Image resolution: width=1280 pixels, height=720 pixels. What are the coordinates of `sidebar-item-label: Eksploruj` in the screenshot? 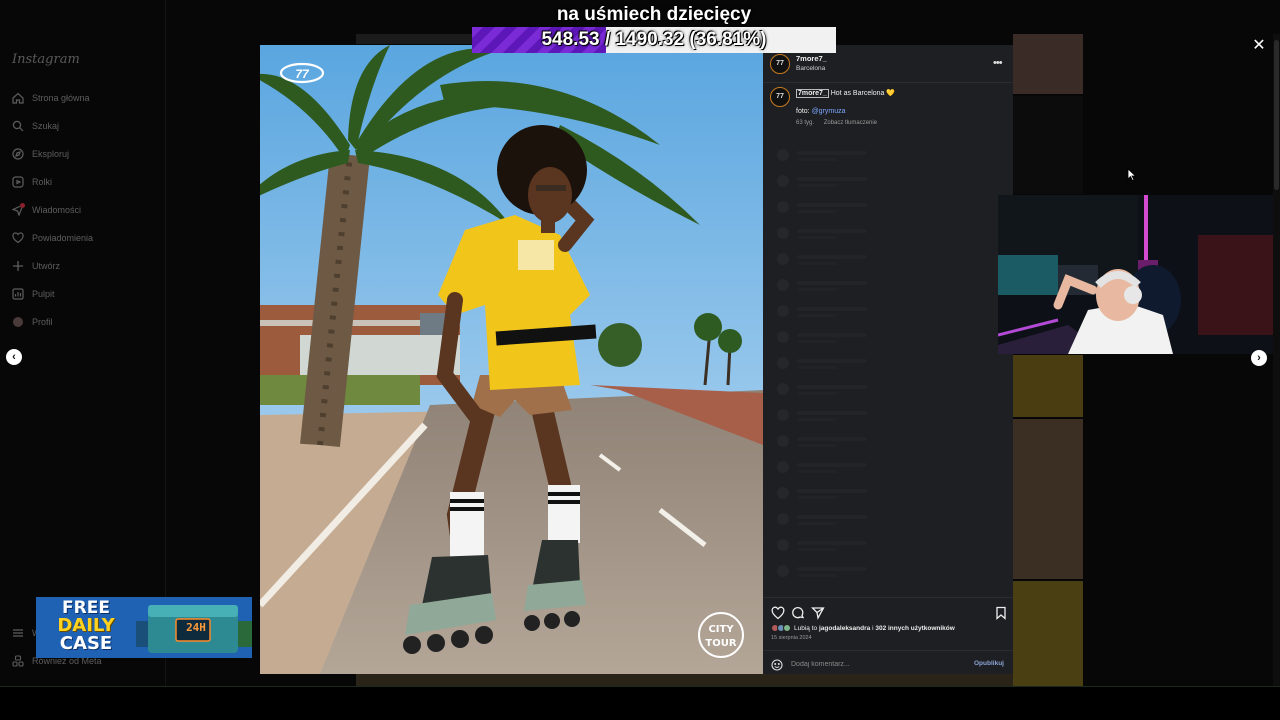 It's located at (51, 154).